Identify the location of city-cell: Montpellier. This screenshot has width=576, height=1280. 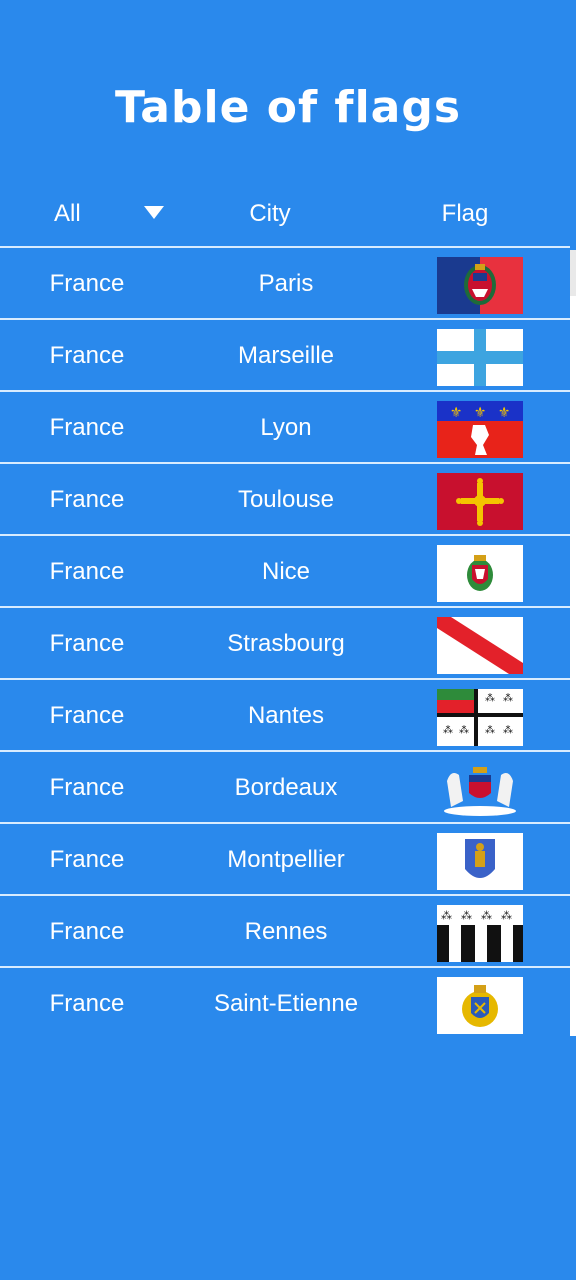
(286, 859).